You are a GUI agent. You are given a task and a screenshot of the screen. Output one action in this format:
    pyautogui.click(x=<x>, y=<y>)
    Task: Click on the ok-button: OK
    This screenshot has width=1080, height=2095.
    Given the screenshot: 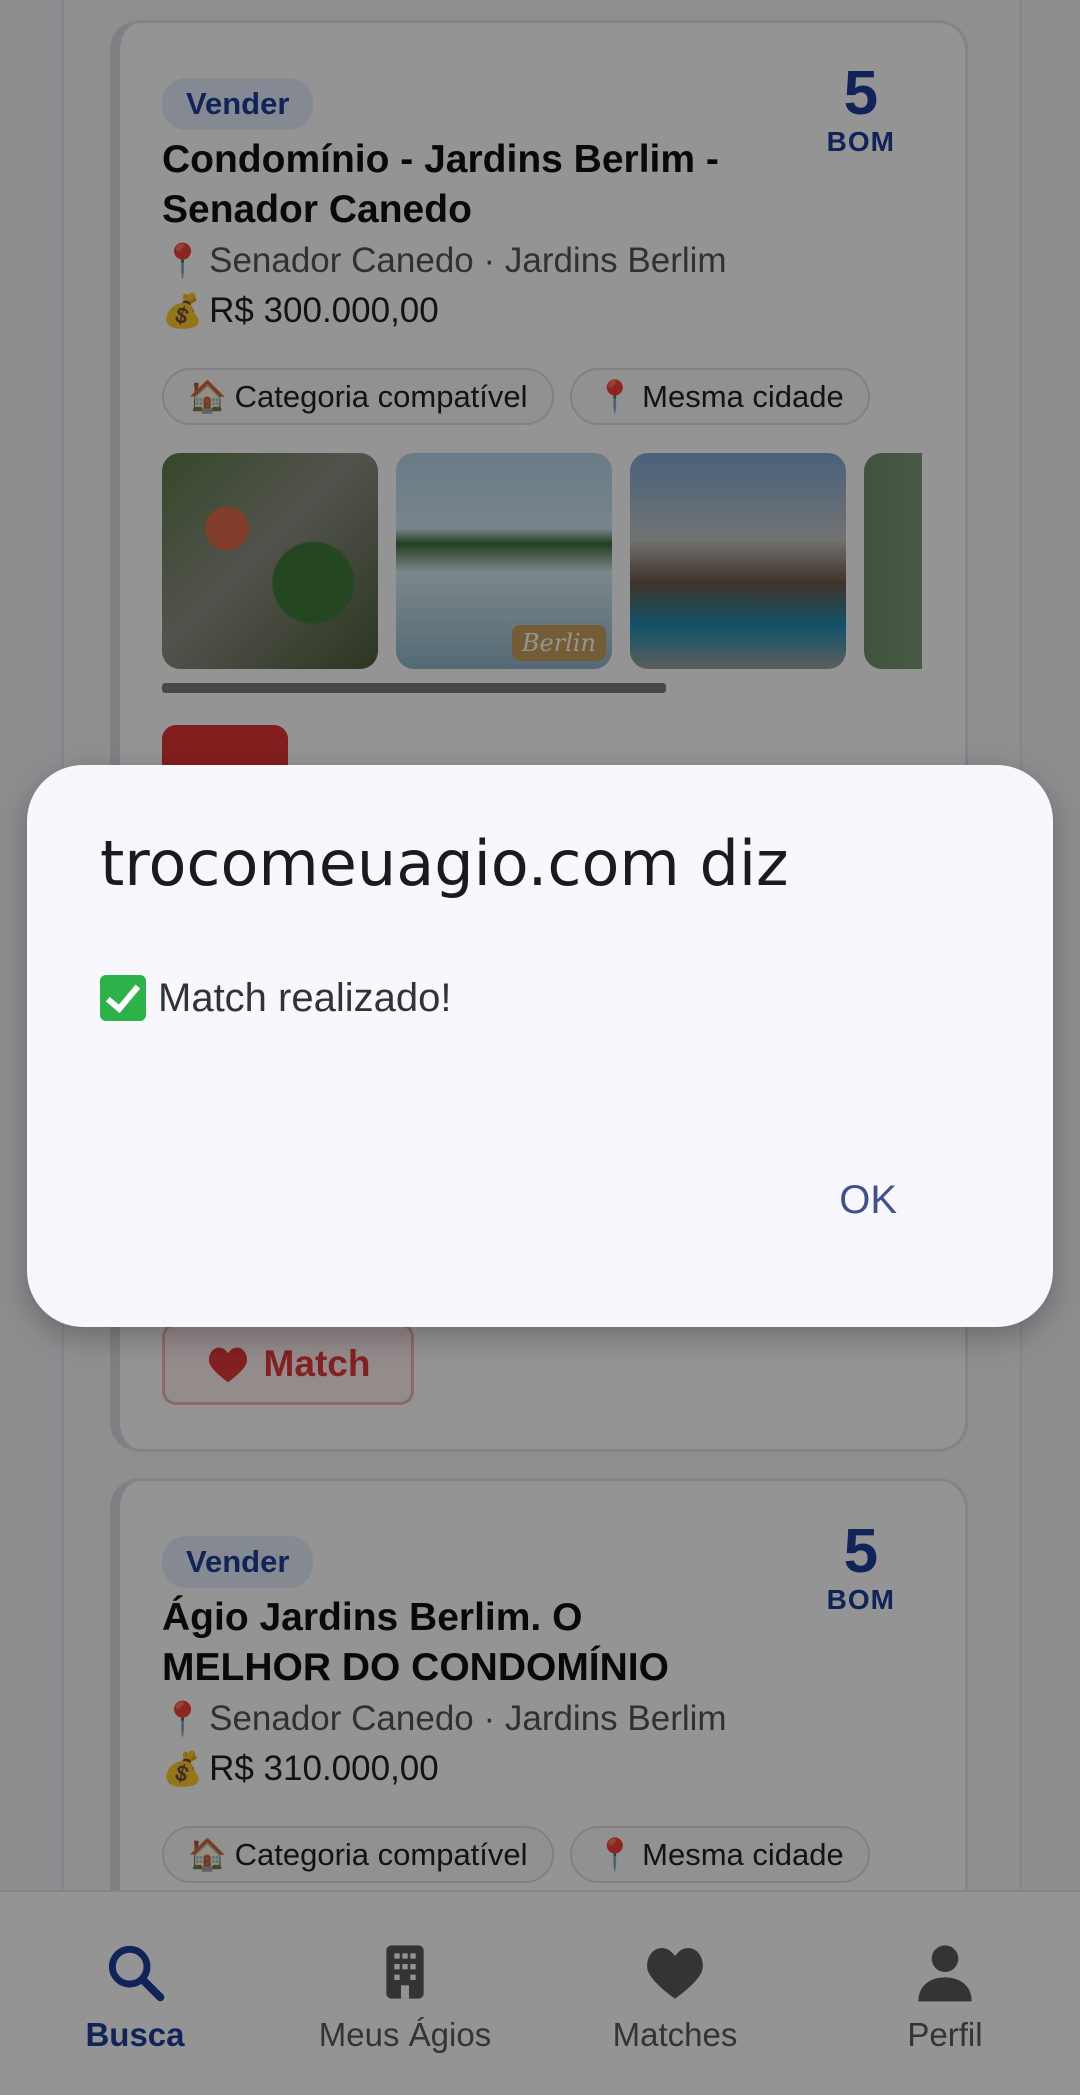 What is the action you would take?
    pyautogui.click(x=868, y=1200)
    